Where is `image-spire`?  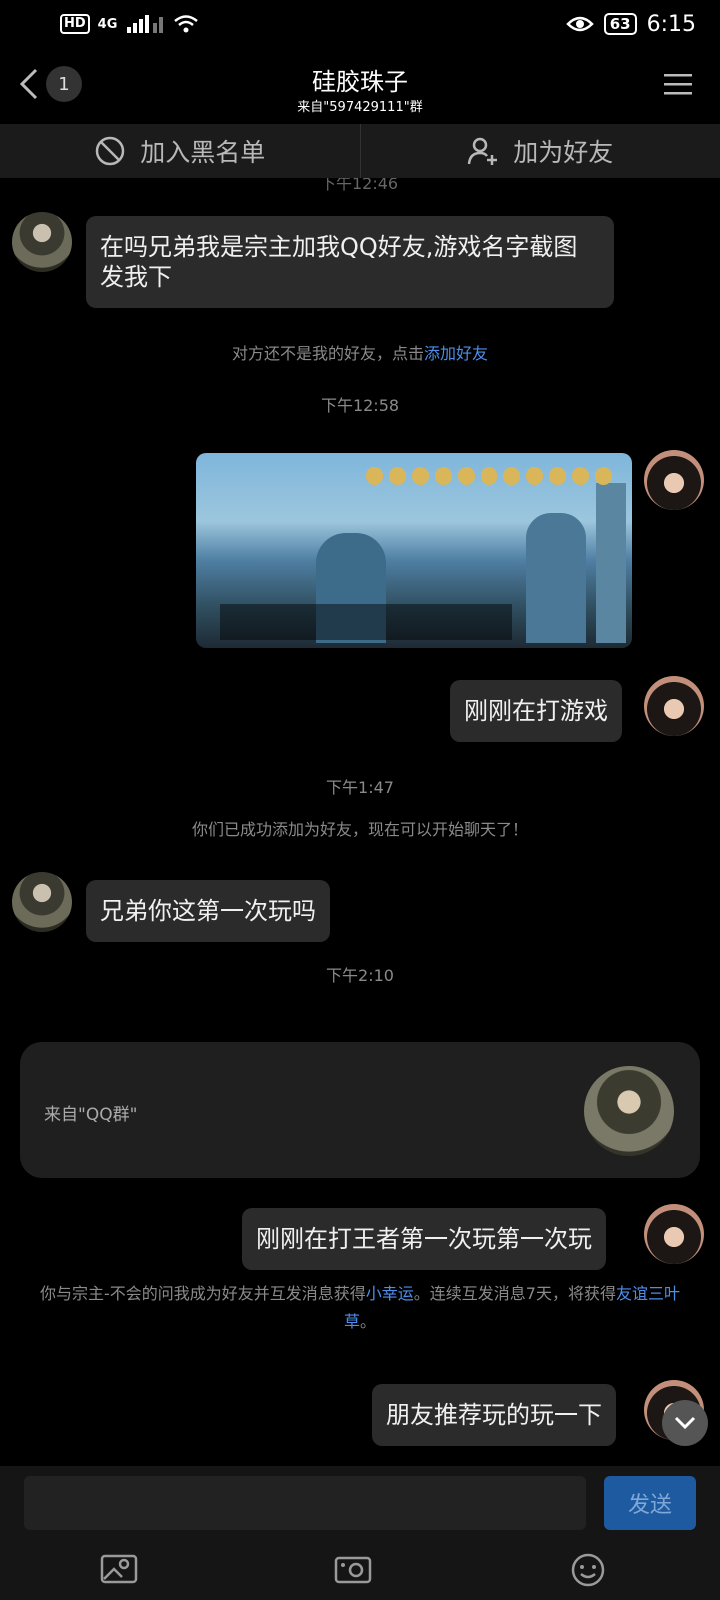
image-spire is located at coordinates (611, 563).